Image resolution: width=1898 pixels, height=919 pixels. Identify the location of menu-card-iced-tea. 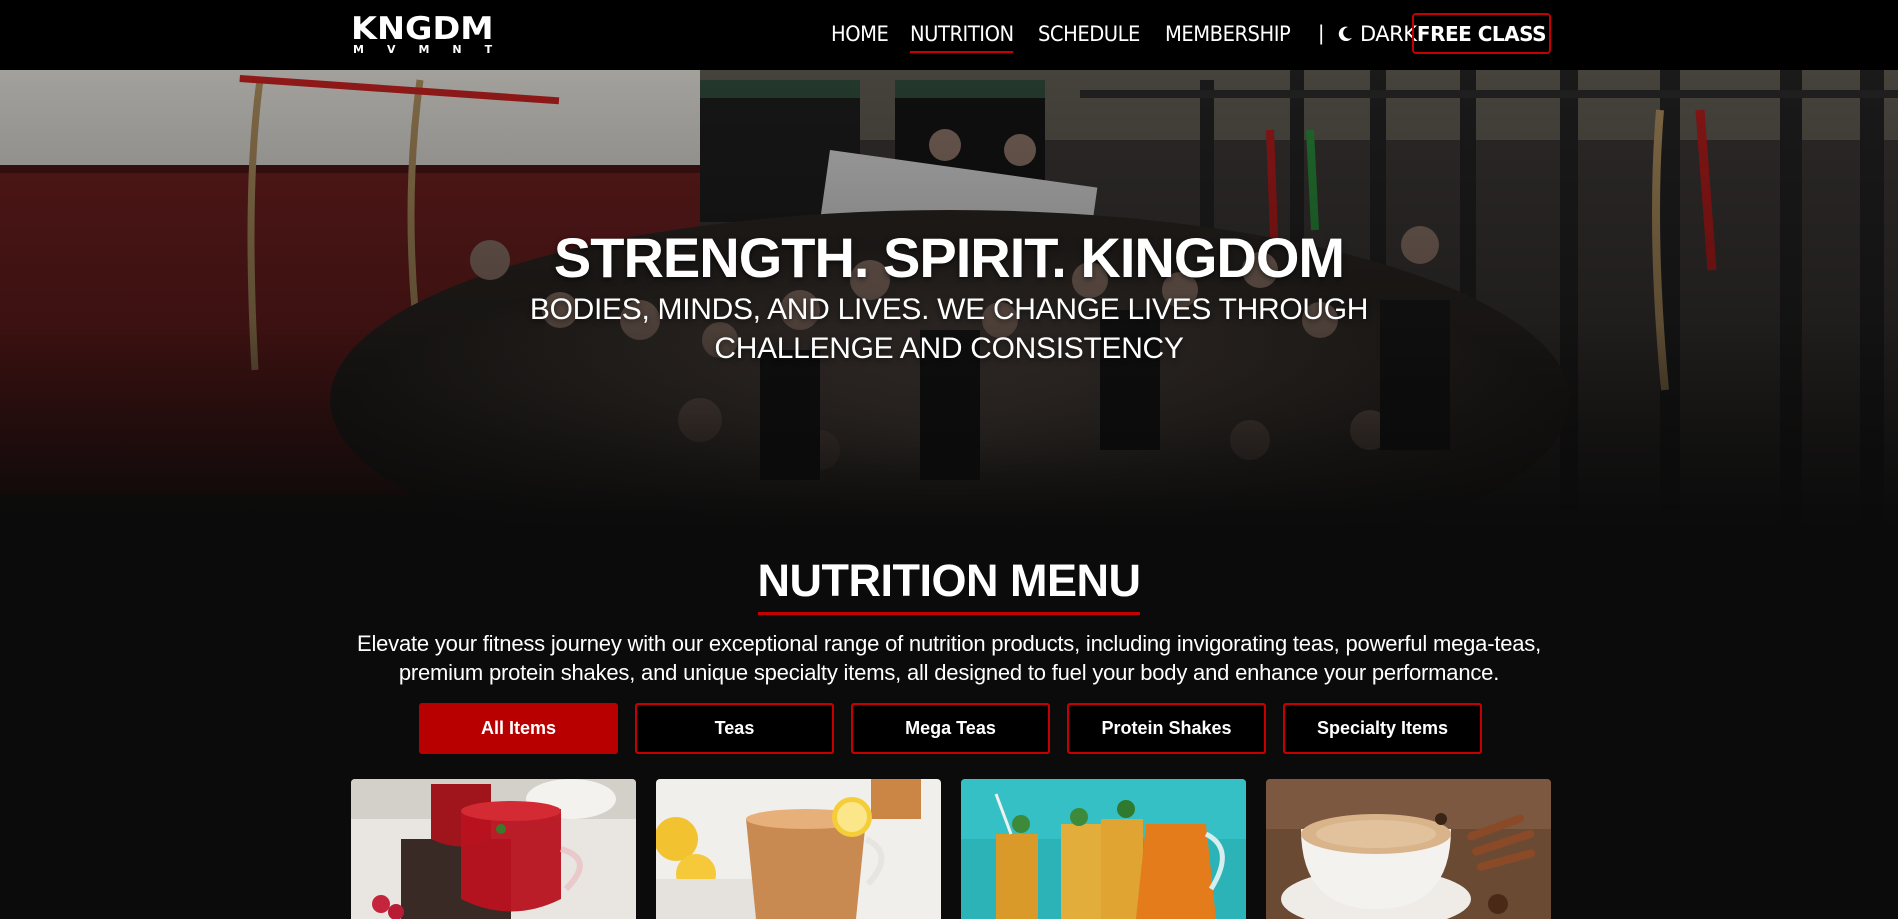
(1103, 849).